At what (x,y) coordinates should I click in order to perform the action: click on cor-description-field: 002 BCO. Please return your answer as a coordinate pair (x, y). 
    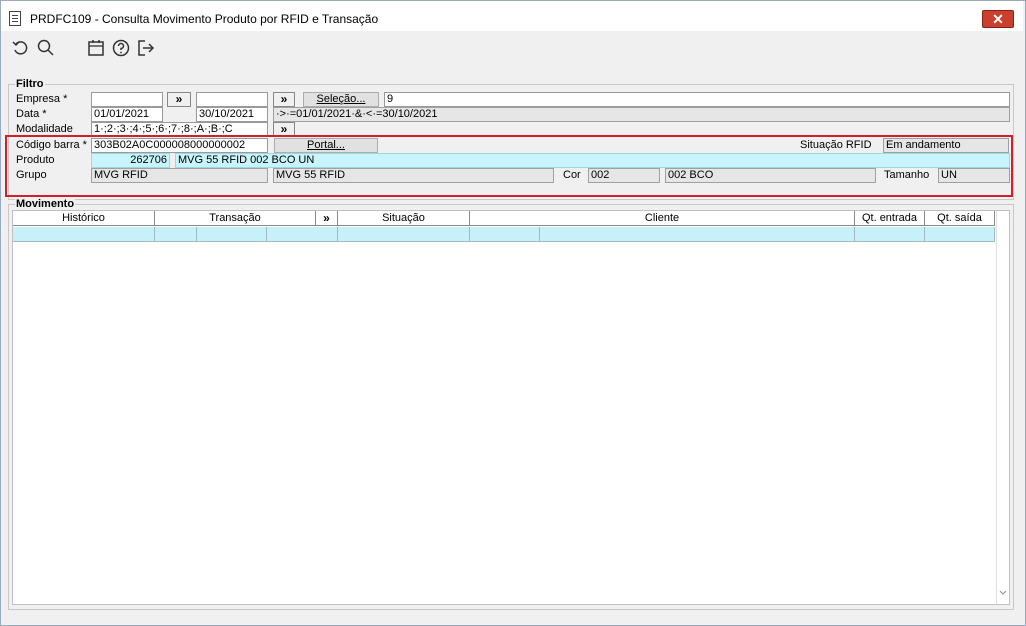
    Looking at the image, I should click on (770, 175).